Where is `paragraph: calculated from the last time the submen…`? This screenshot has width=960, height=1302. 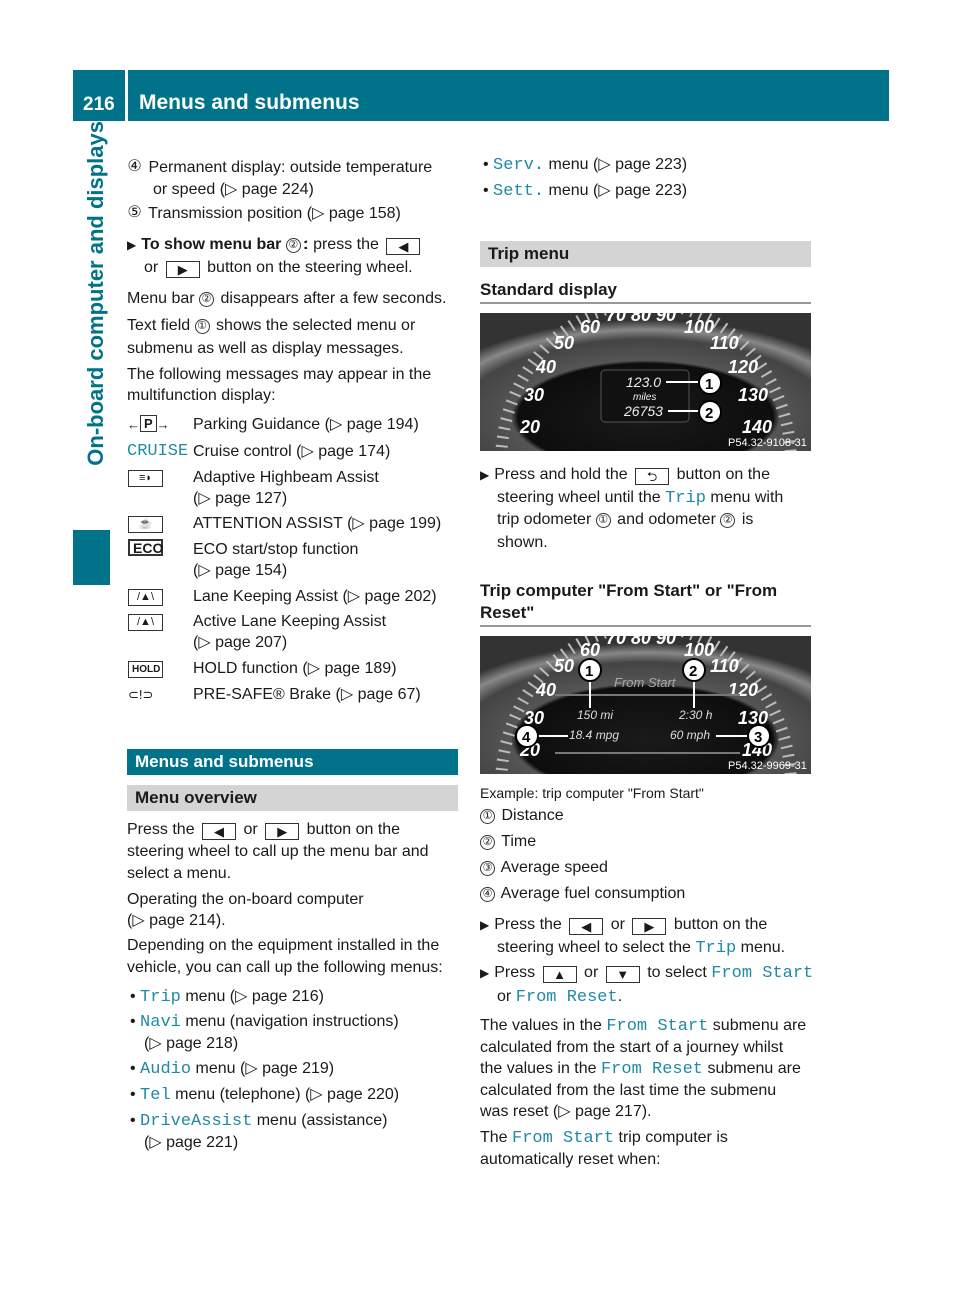 paragraph: calculated from the last time the submen… is located at coordinates (628, 1090).